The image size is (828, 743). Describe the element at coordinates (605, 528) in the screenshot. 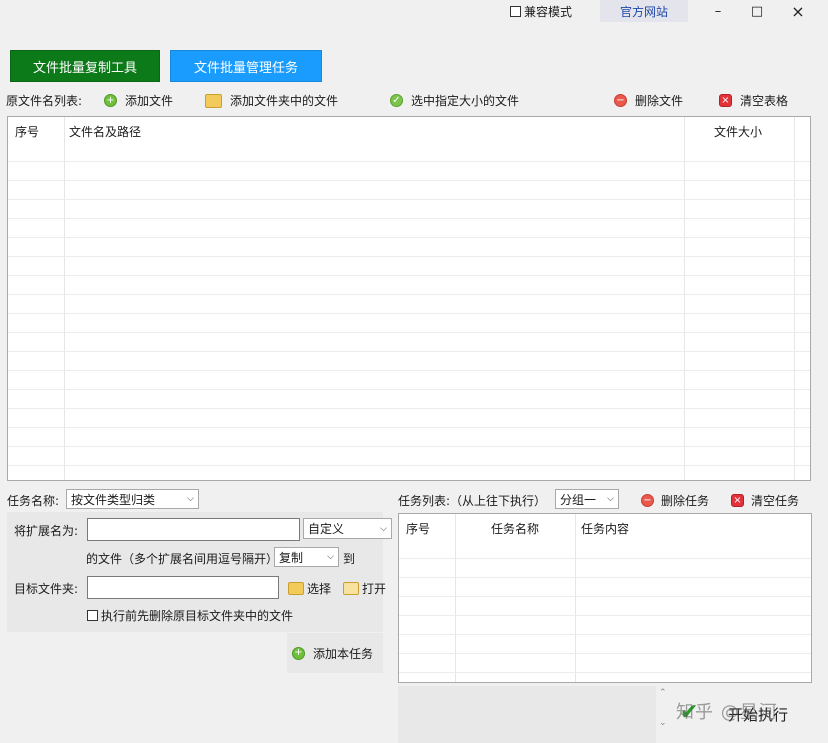

I see `column-header-task-content: 任务内容` at that location.